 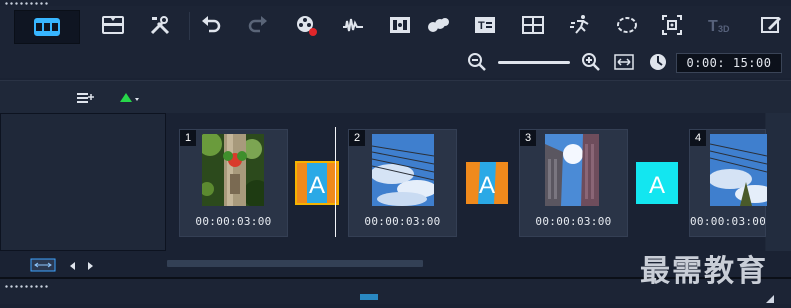 I want to click on motion-tracking-button, so click(x=438, y=25).